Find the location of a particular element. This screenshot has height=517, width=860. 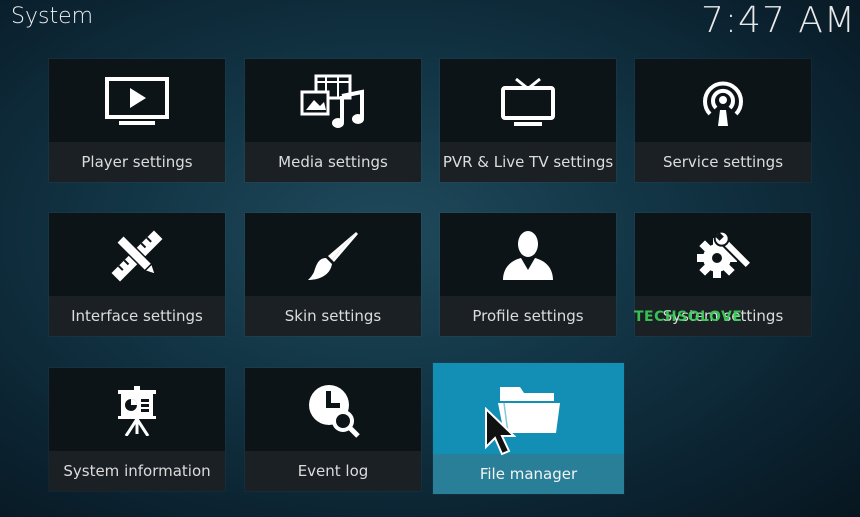

watermark: TECHSOLOVE is located at coordinates (688, 317).